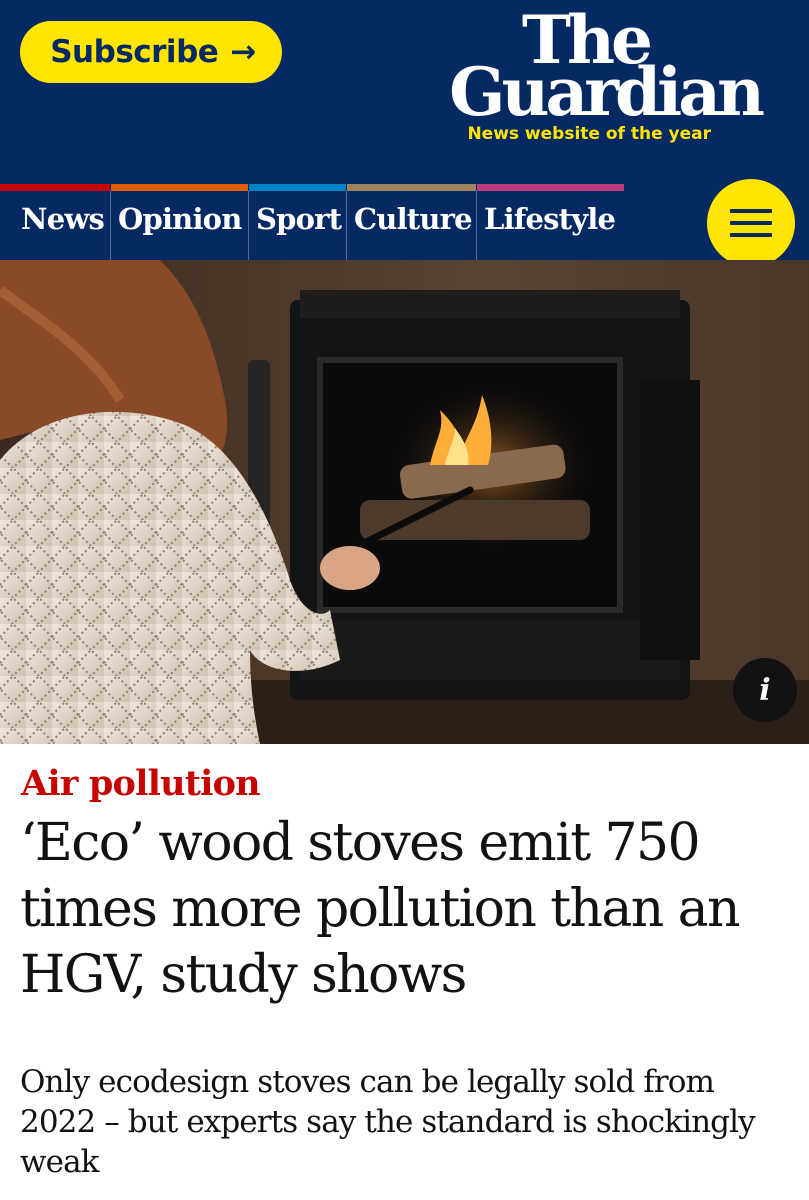  Describe the element at coordinates (751, 223) in the screenshot. I see `hamburger-menu-button` at that location.